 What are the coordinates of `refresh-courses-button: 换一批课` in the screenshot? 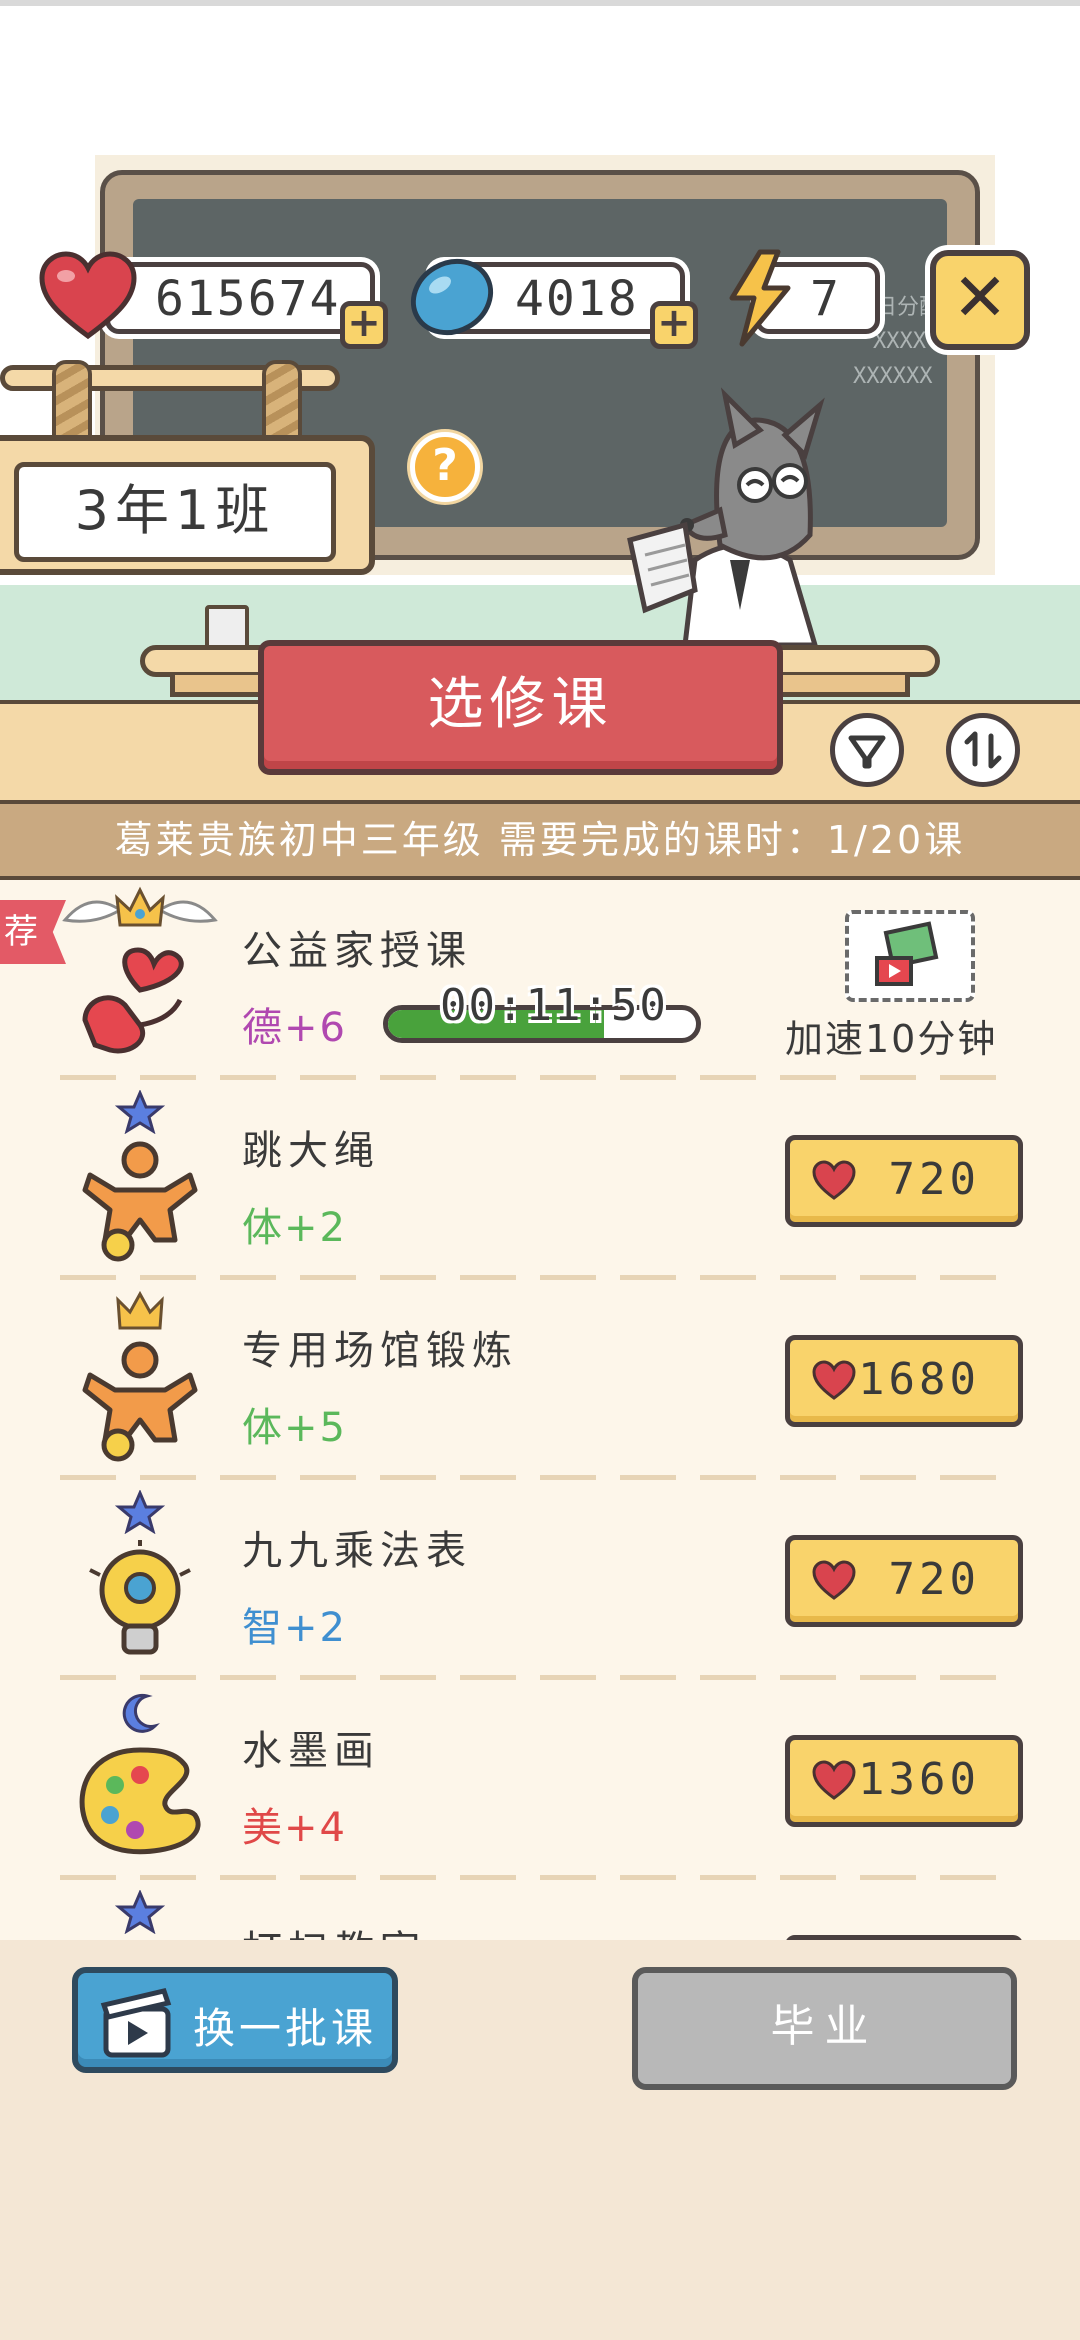 It's located at (235, 2020).